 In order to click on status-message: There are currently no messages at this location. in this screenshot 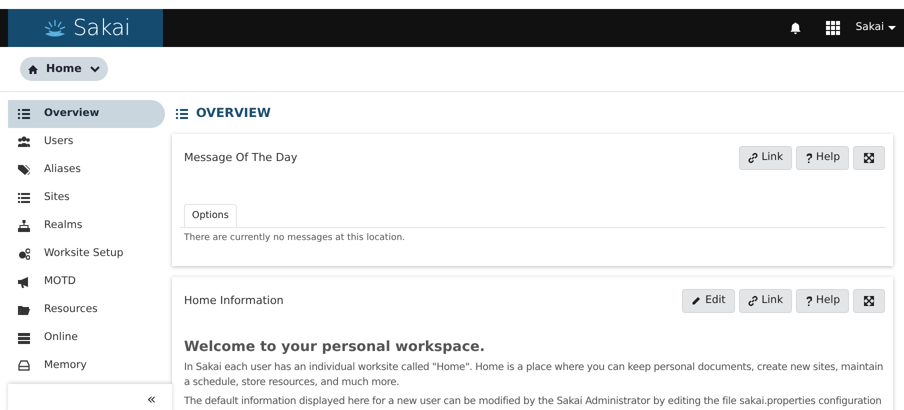, I will do `click(294, 239)`.